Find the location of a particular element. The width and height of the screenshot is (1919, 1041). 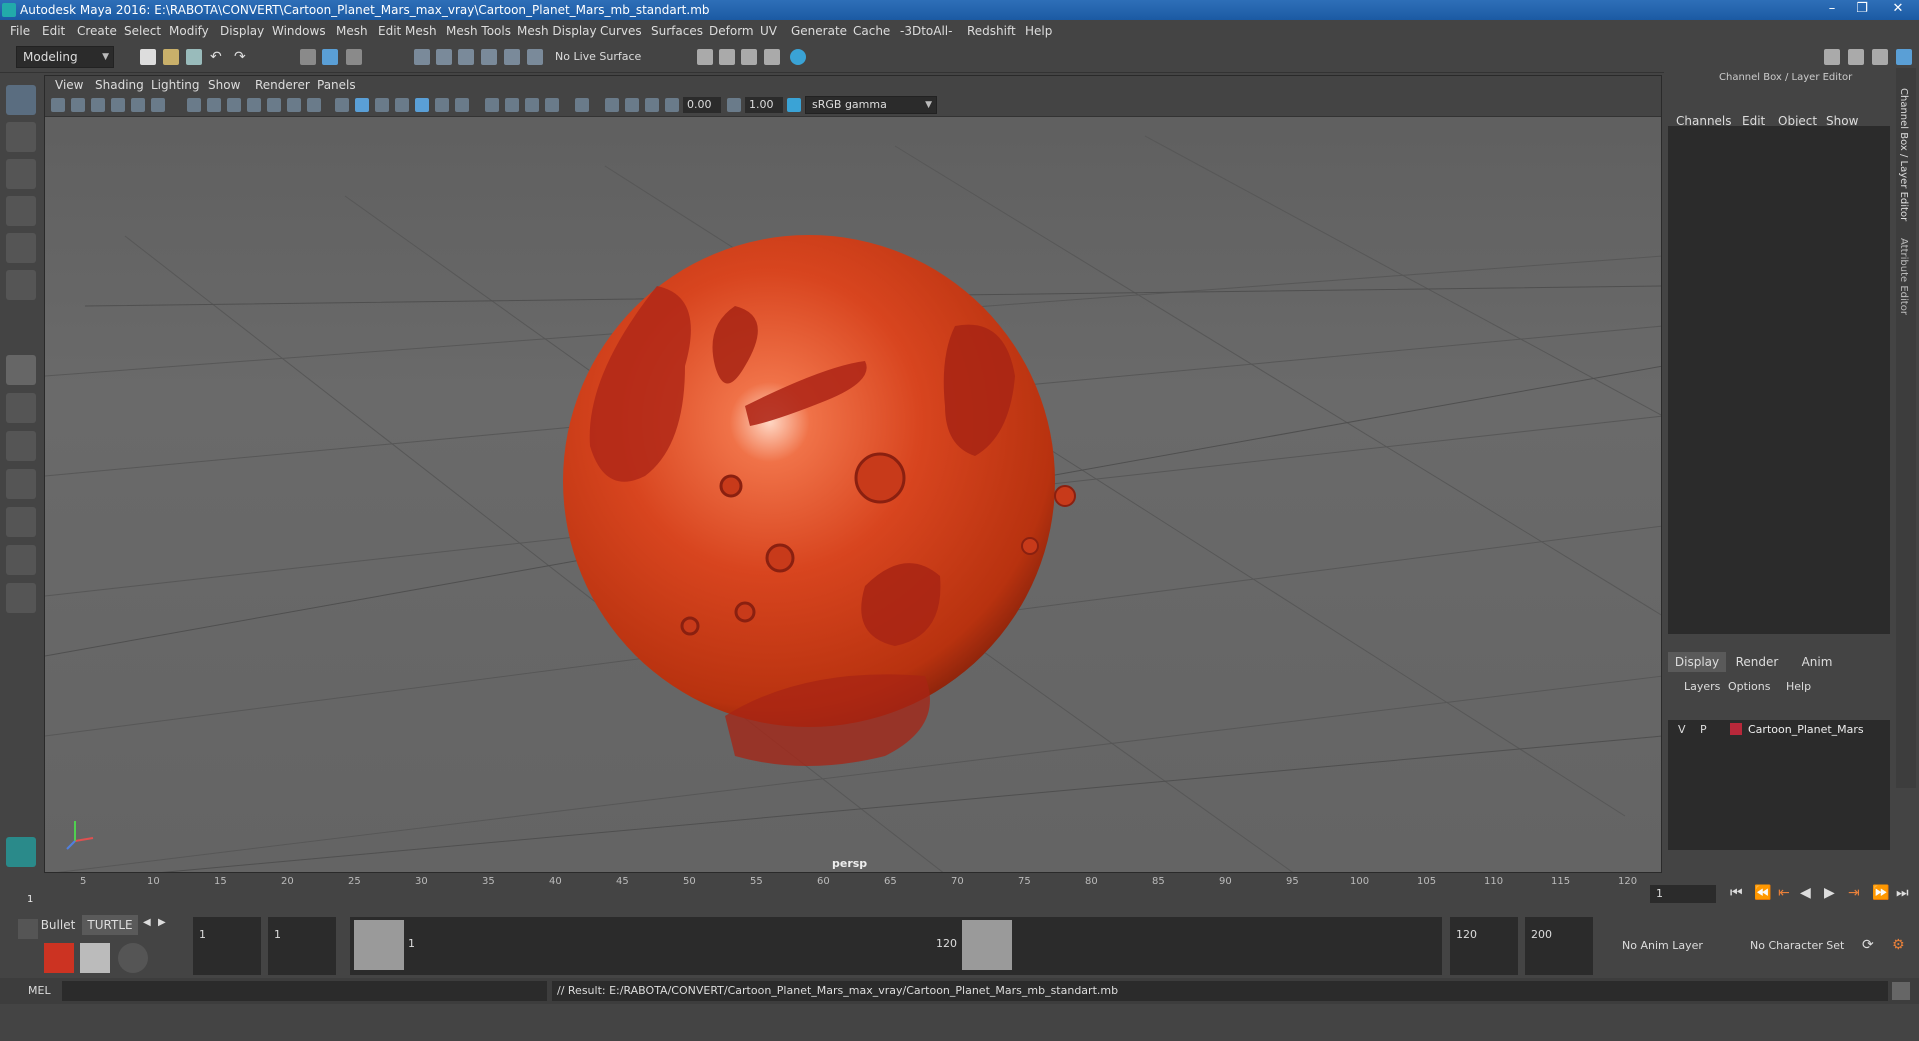

magnet-icon is located at coordinates (535, 57).